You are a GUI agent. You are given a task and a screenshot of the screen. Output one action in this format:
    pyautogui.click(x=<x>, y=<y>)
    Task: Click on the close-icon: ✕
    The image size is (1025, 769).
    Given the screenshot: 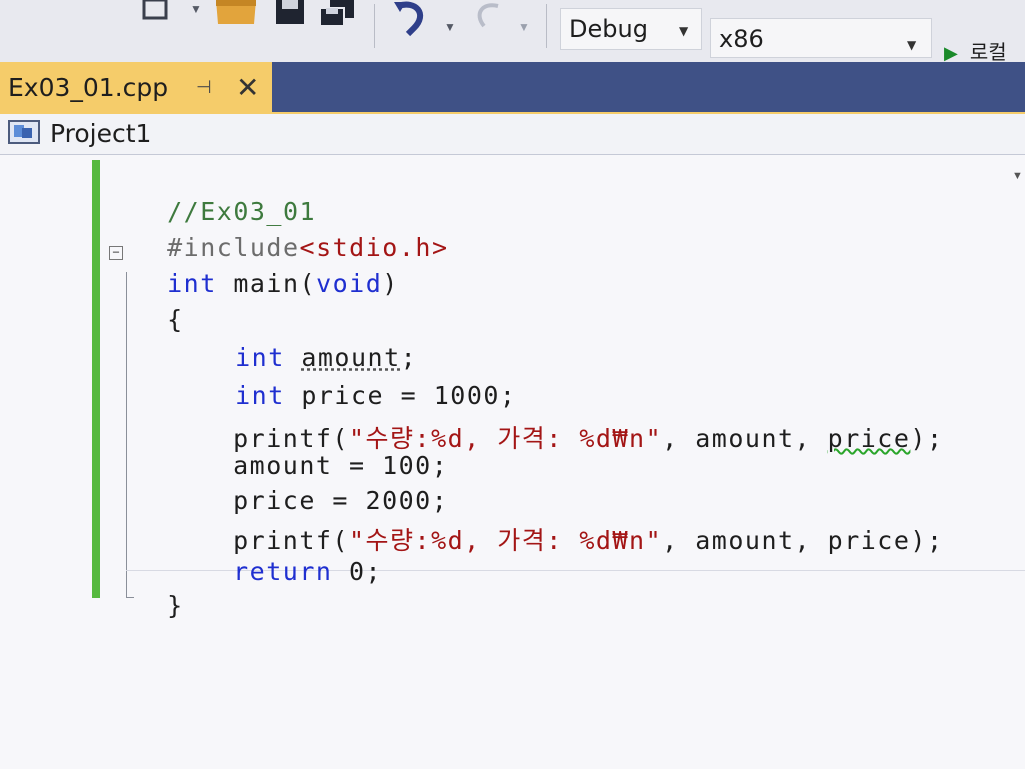 What is the action you would take?
    pyautogui.click(x=247, y=88)
    